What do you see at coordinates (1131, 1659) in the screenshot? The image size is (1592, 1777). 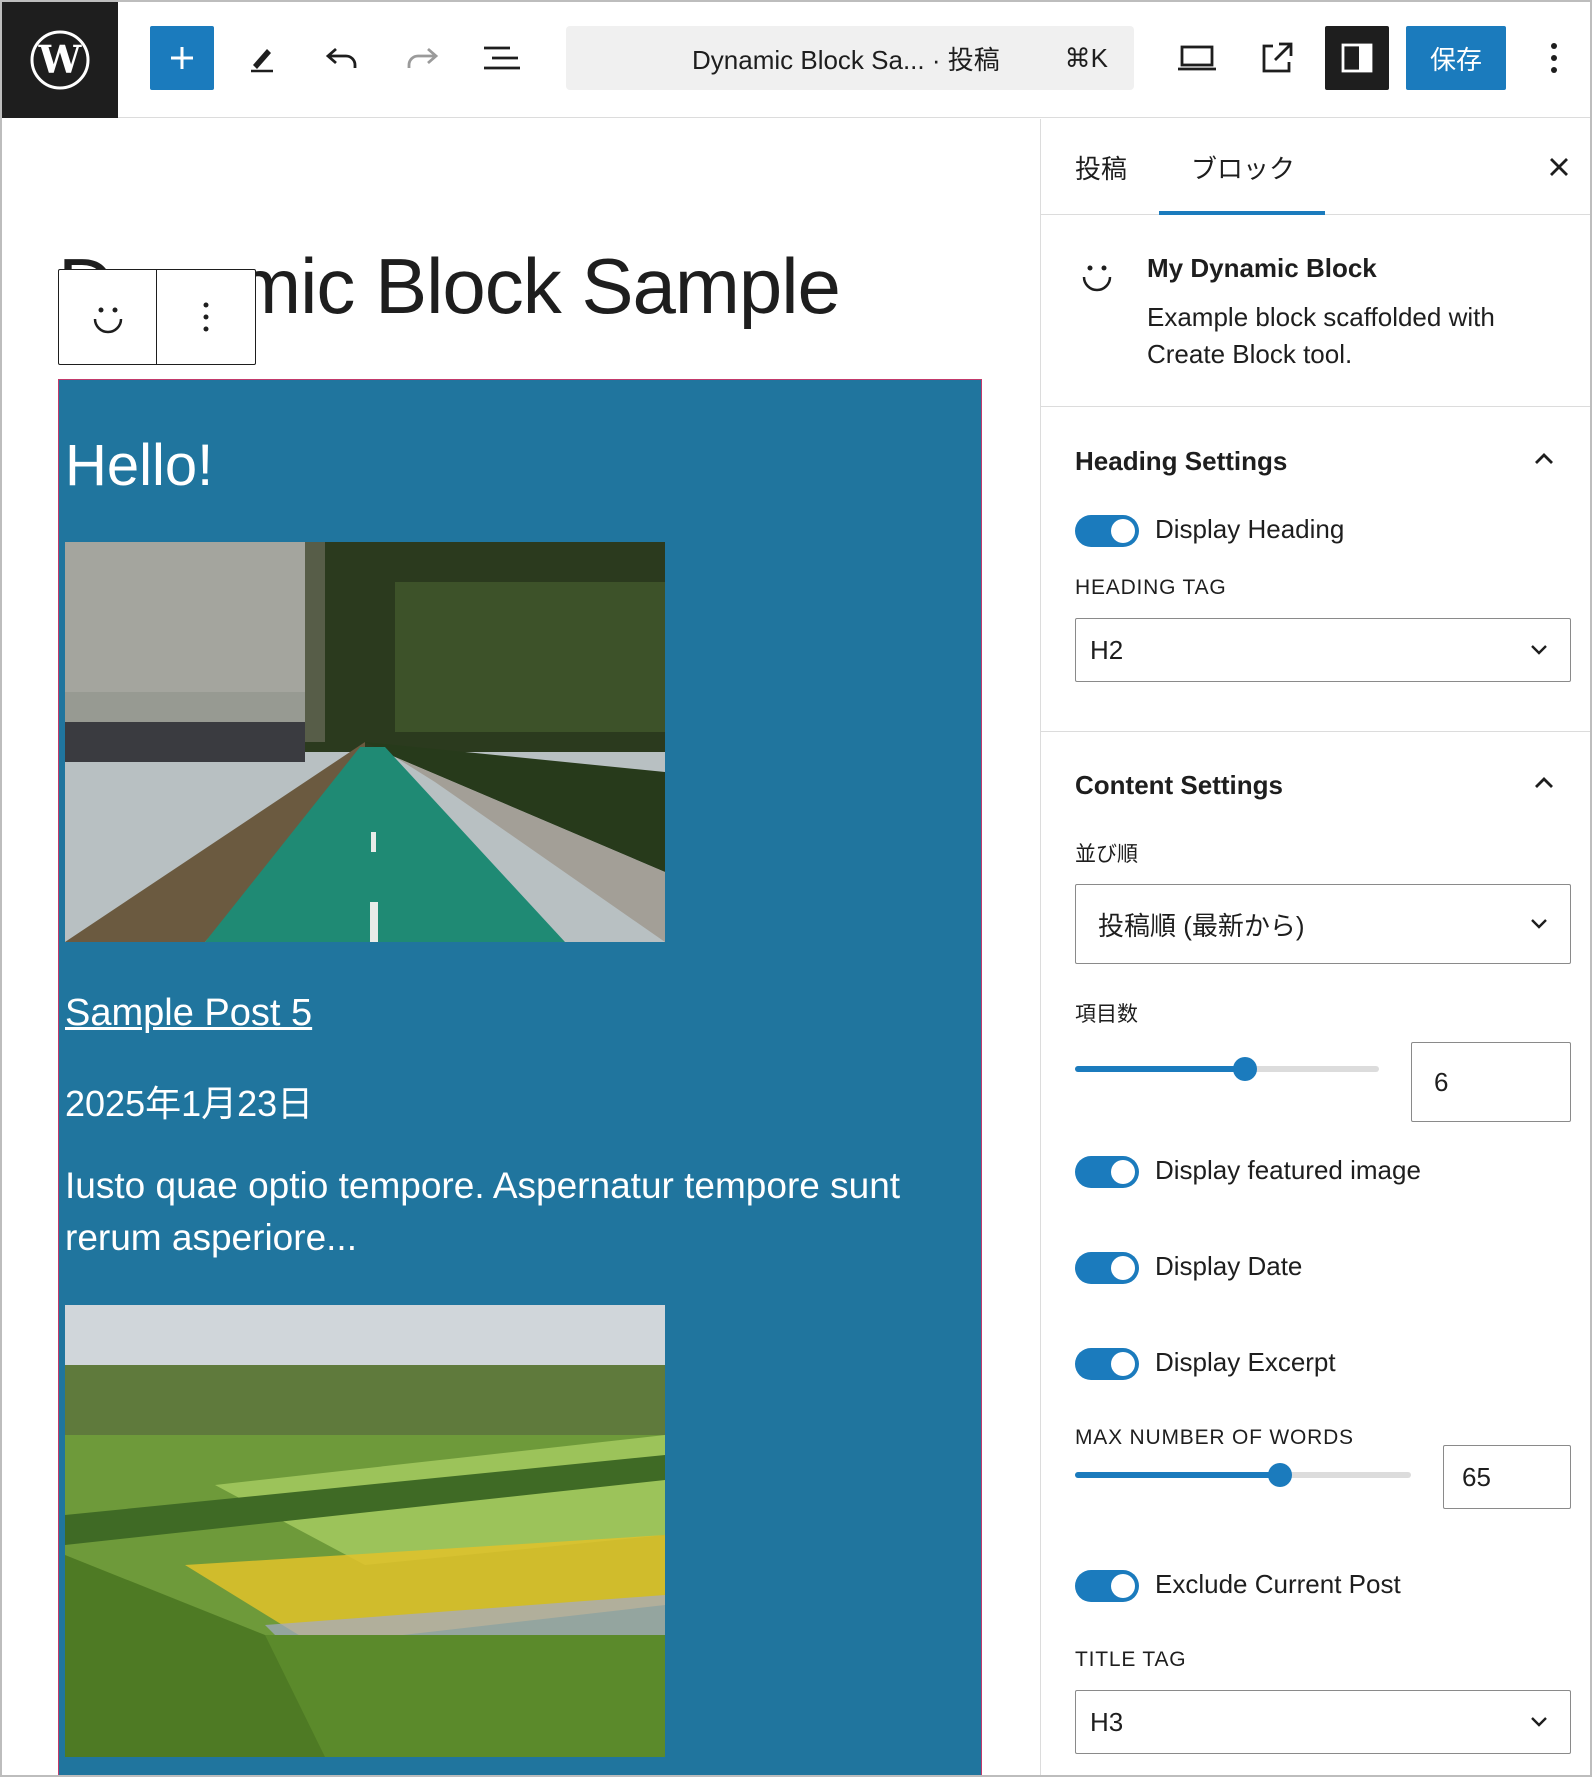 I see `title-tag-label: TITLE TAG` at bounding box center [1131, 1659].